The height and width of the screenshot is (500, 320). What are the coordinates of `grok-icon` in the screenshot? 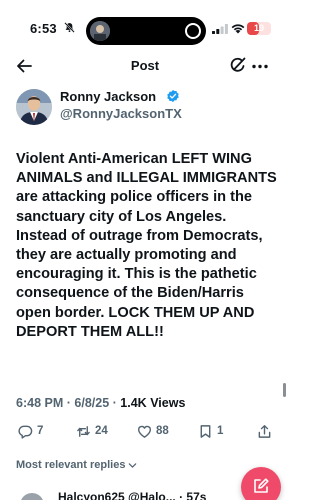 It's located at (237, 65).